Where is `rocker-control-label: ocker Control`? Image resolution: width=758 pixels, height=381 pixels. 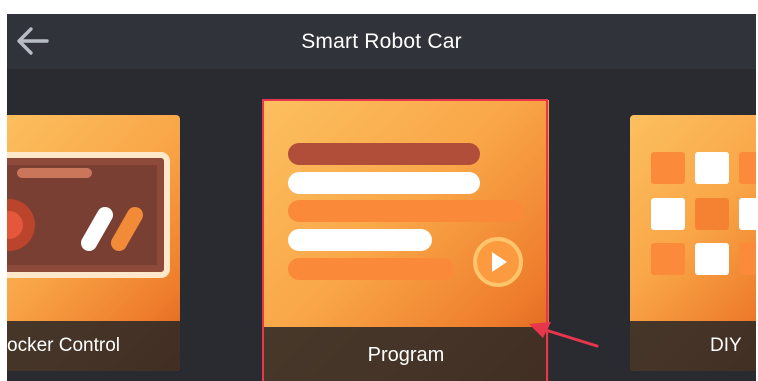
rocker-control-label: ocker Control is located at coordinates (93, 346).